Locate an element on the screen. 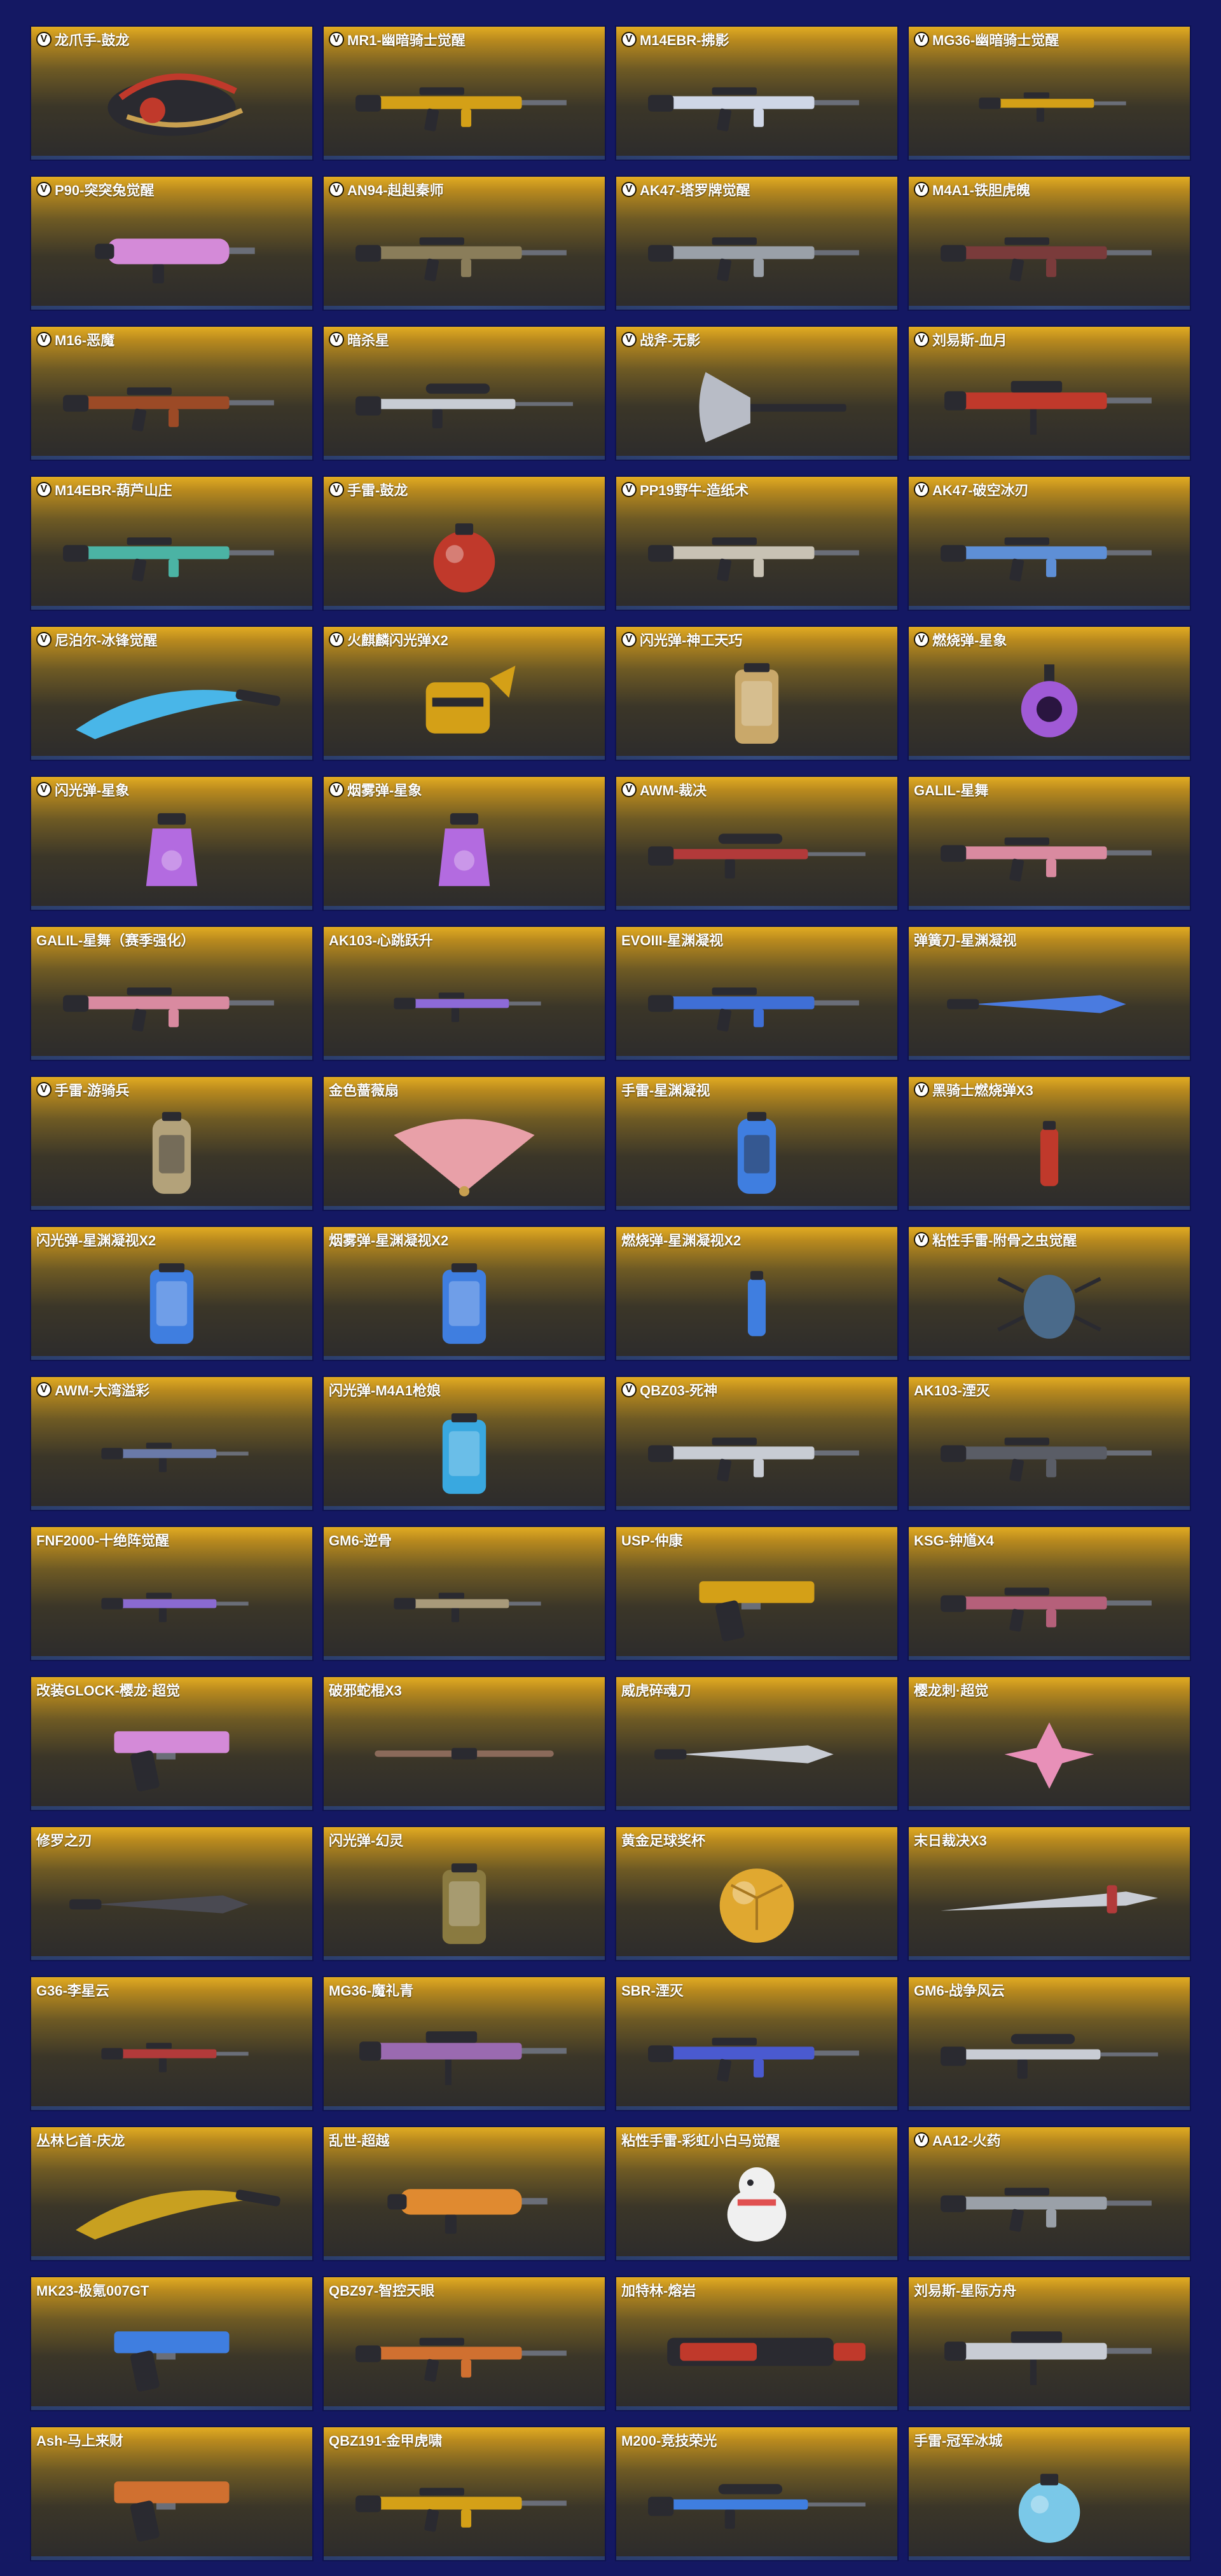 The width and height of the screenshot is (1221, 2576). item-card: 修罗之刃 is located at coordinates (172, 1893).